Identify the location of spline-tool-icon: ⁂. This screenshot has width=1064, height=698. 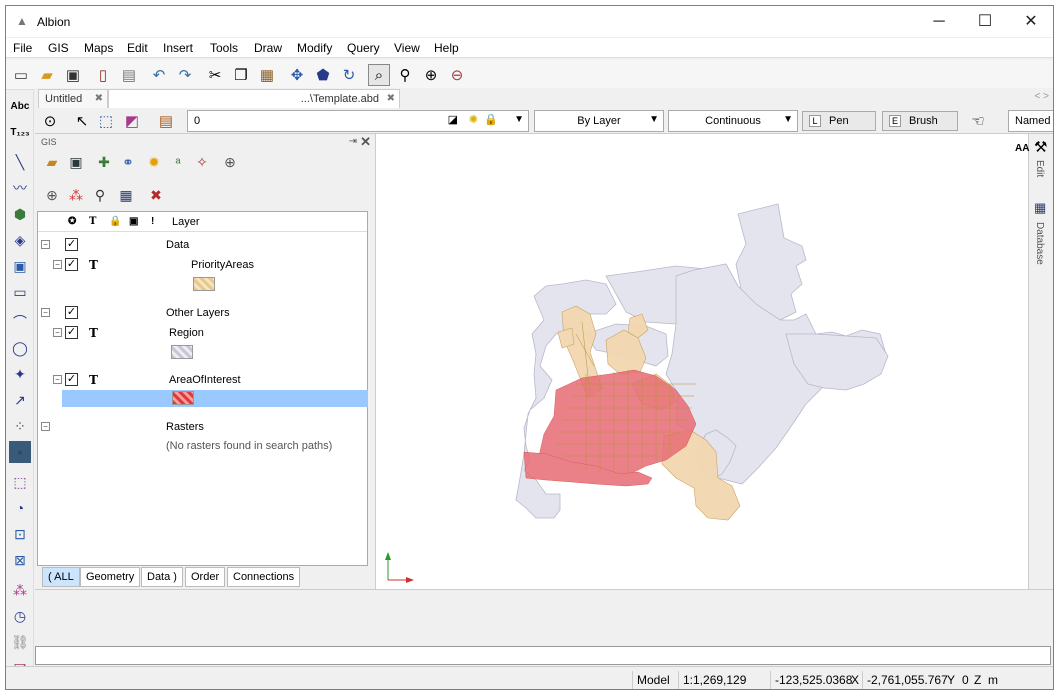
(20, 590).